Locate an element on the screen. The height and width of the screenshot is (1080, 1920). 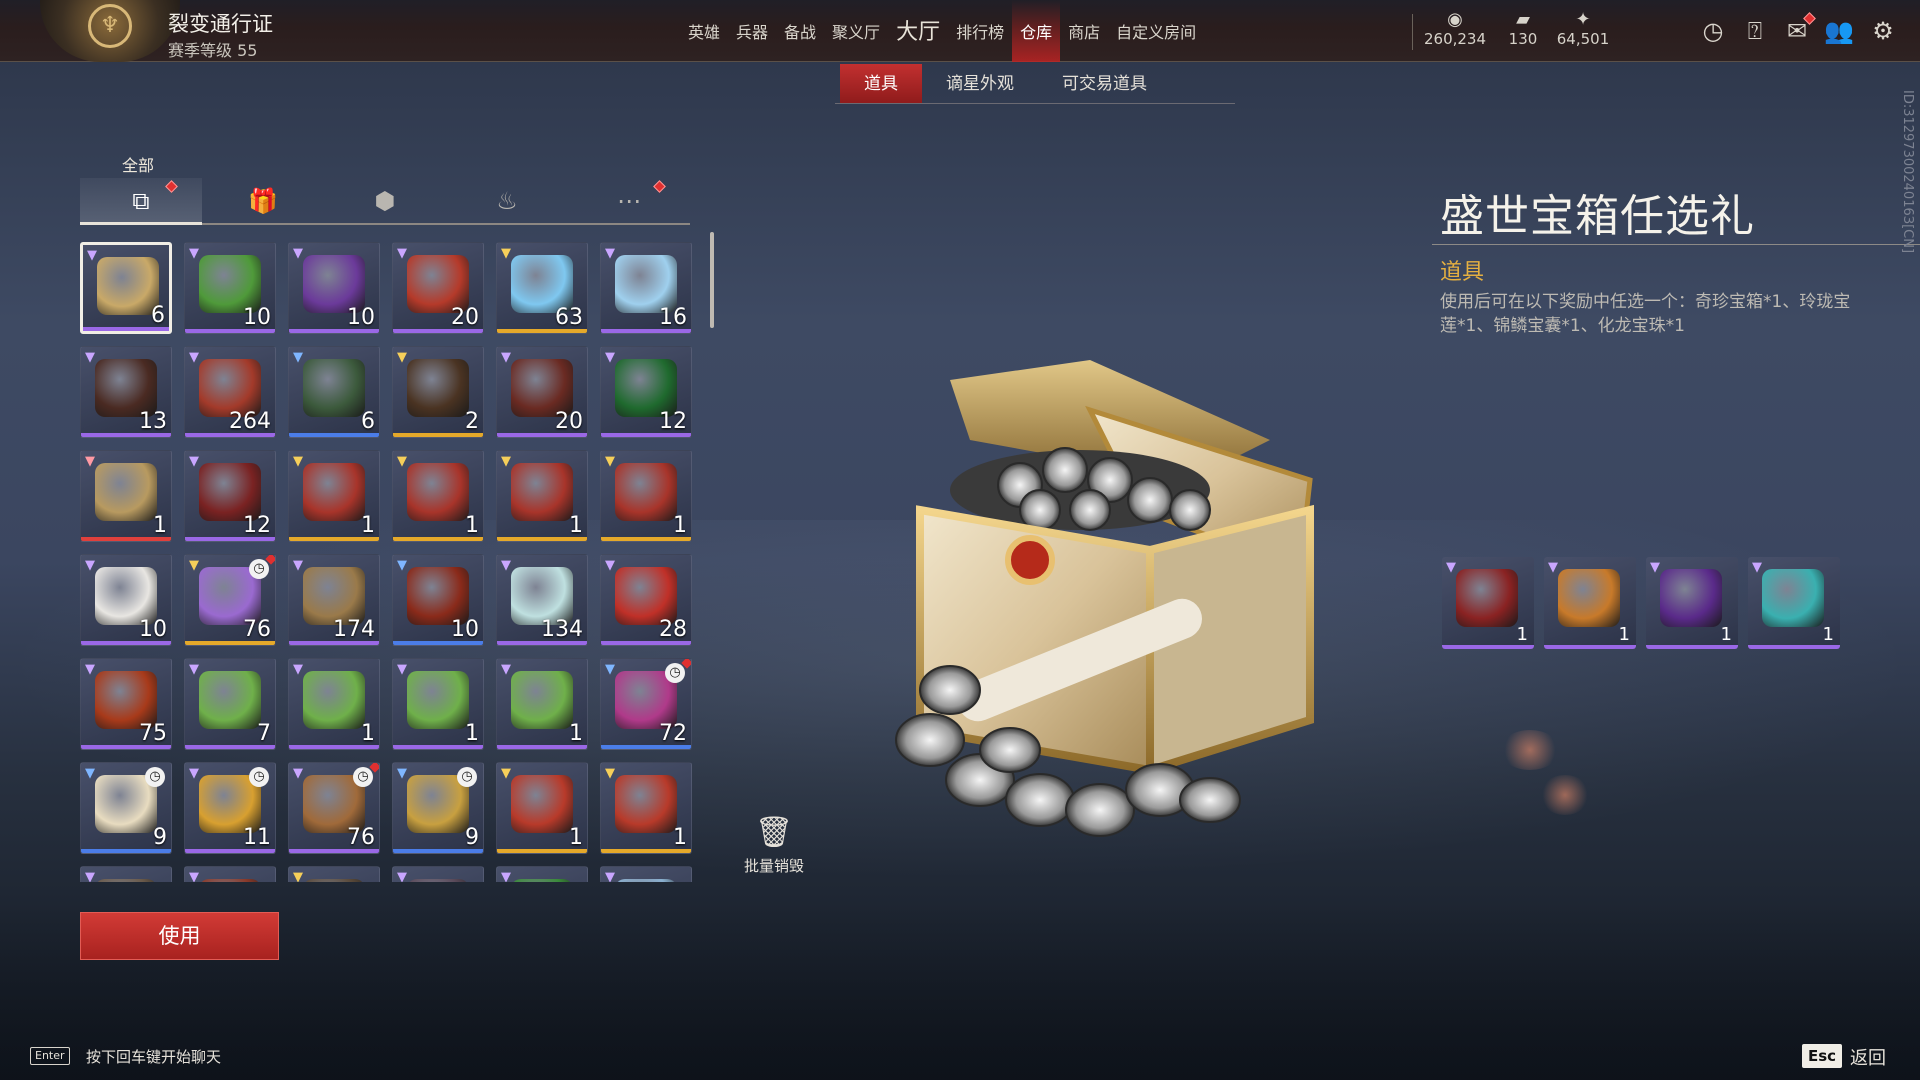
nav-item: 备战 is located at coordinates (800, 31).